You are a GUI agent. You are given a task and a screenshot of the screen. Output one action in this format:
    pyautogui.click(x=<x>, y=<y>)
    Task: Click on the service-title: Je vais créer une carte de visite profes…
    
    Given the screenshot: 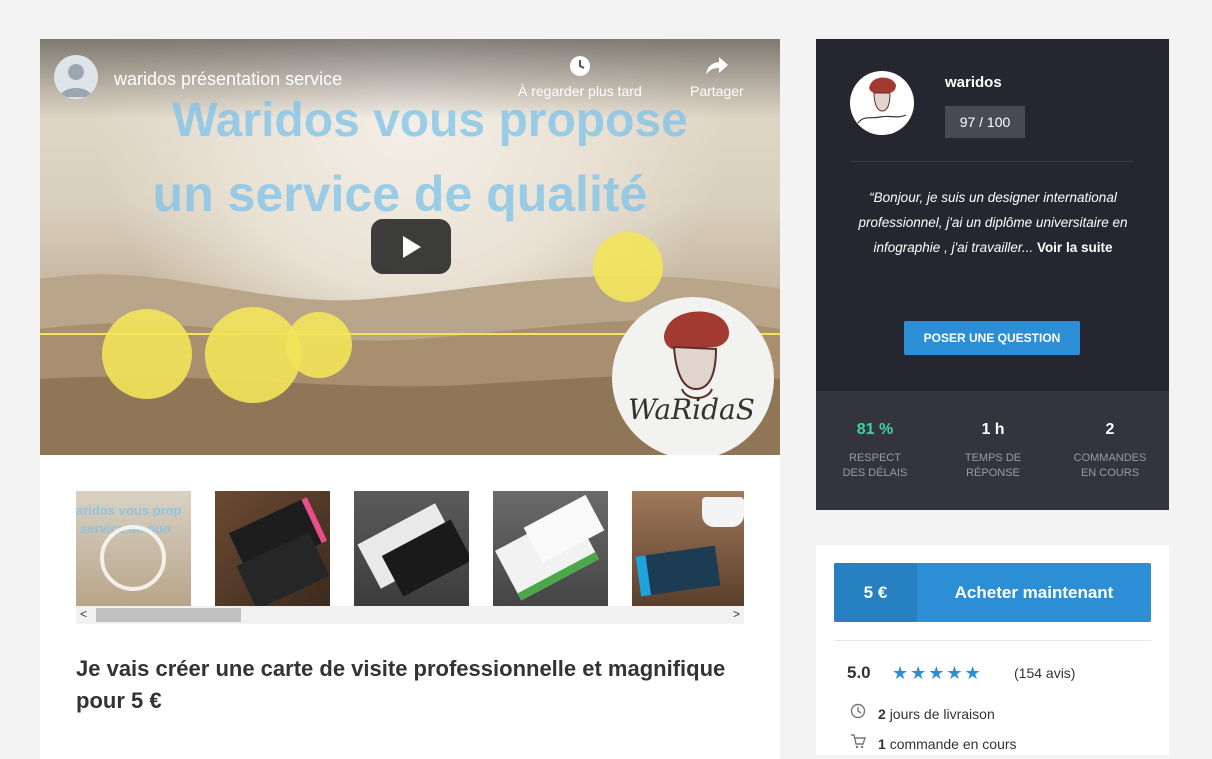 What is the action you would take?
    pyautogui.click(x=401, y=684)
    